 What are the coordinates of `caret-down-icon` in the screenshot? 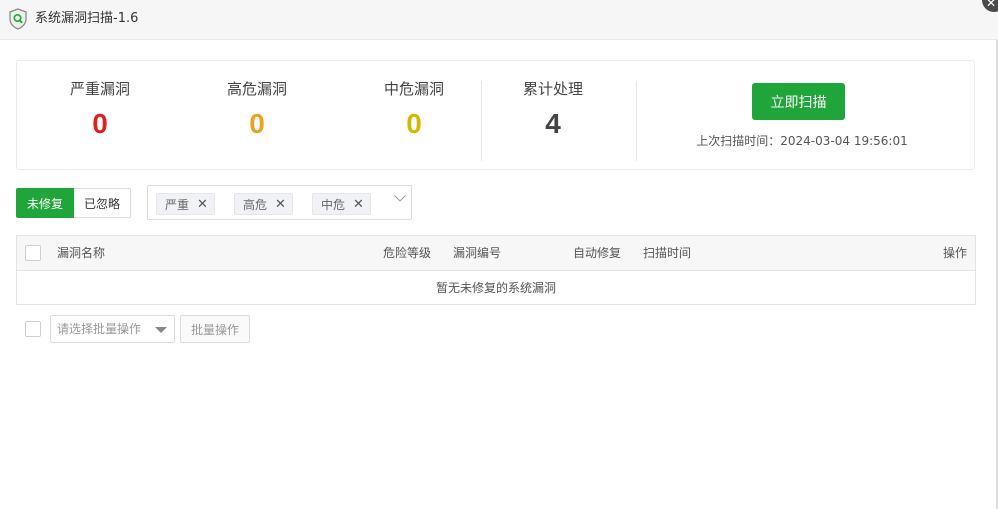 It's located at (161, 330).